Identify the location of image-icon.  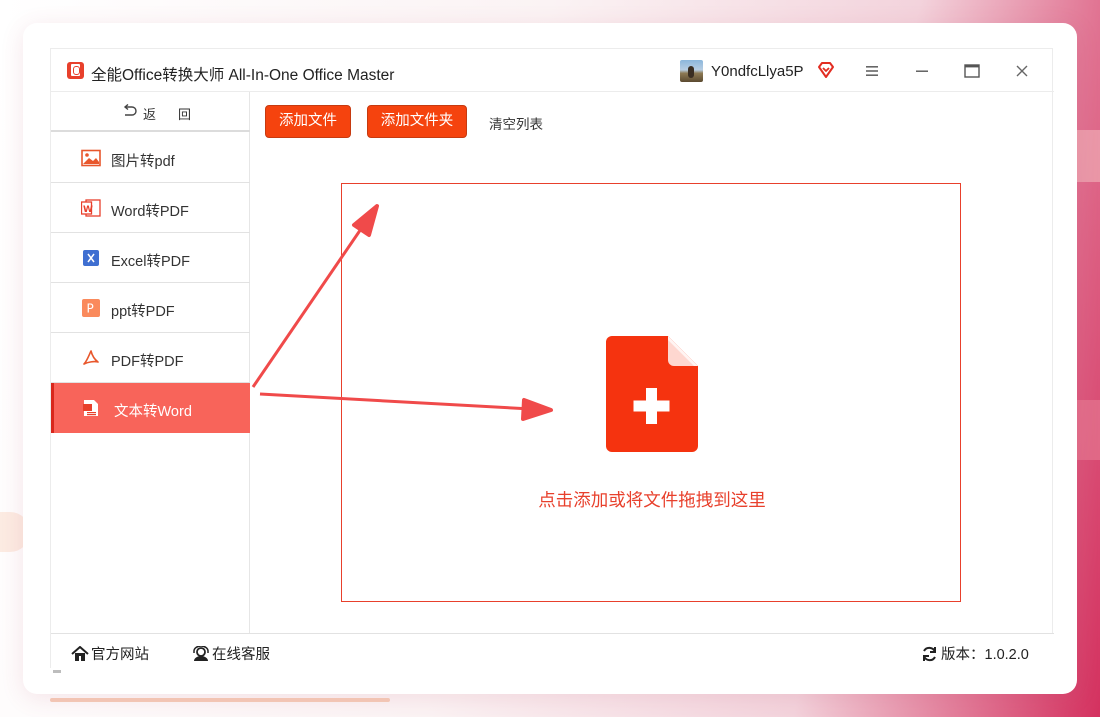
(91, 158).